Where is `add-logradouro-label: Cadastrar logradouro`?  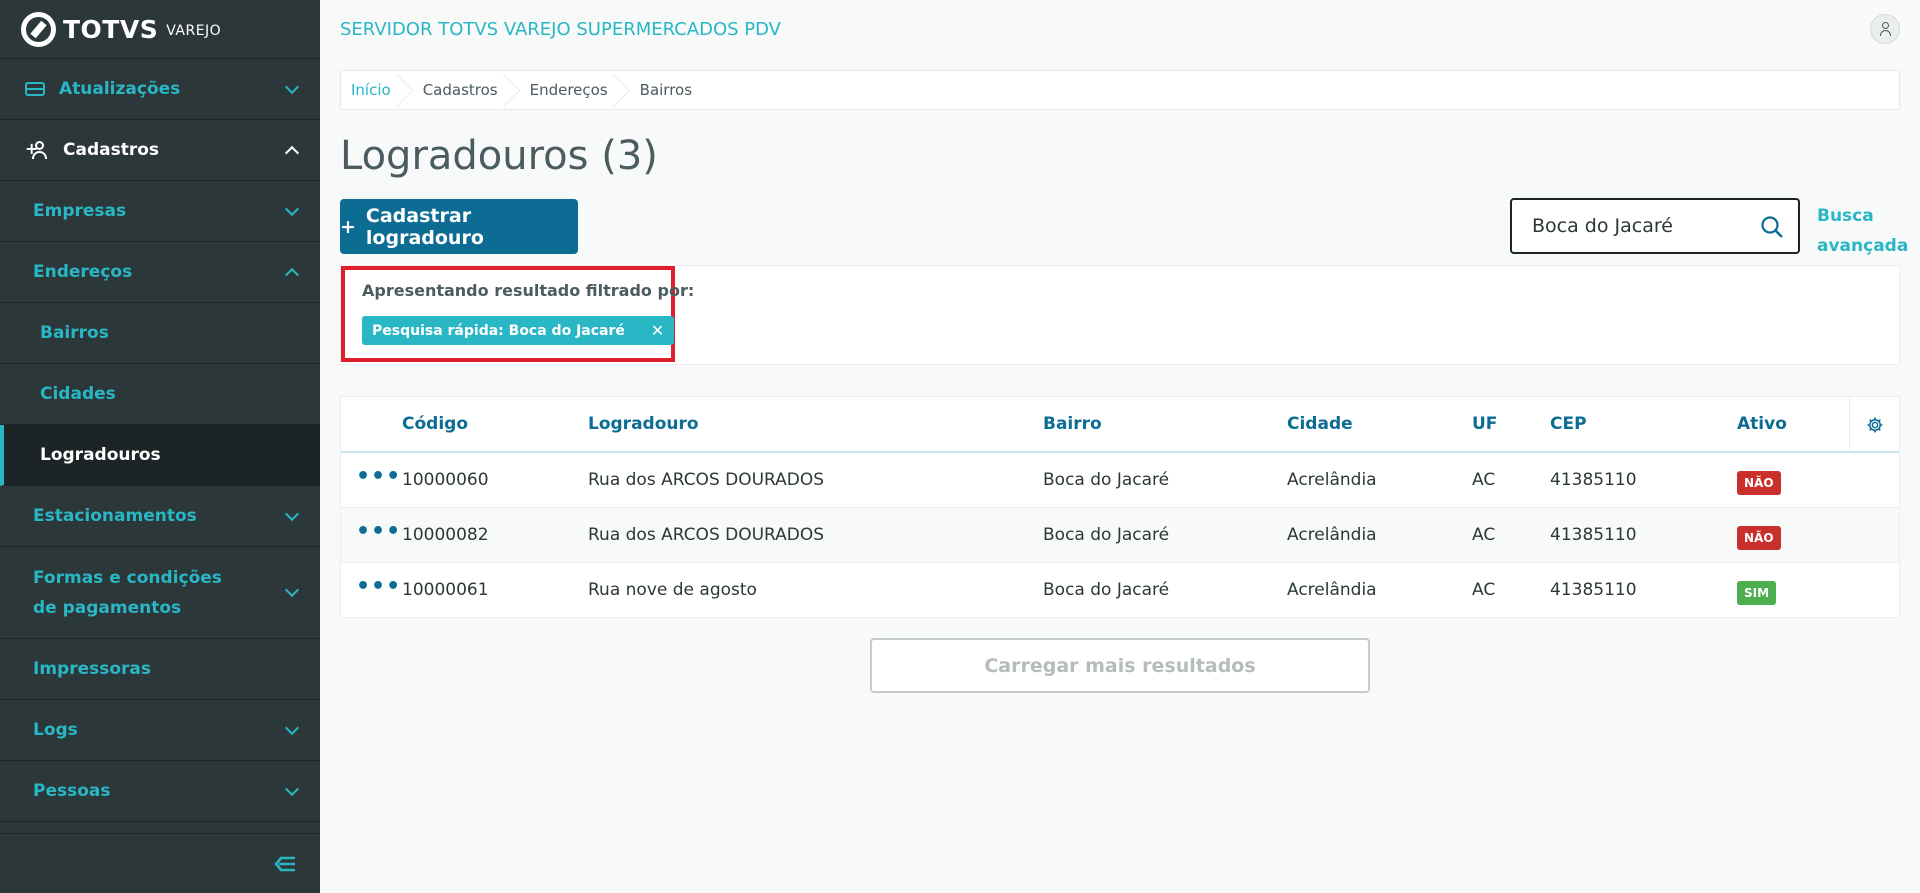 add-logradouro-label: Cadastrar logradouro is located at coordinates (424, 226).